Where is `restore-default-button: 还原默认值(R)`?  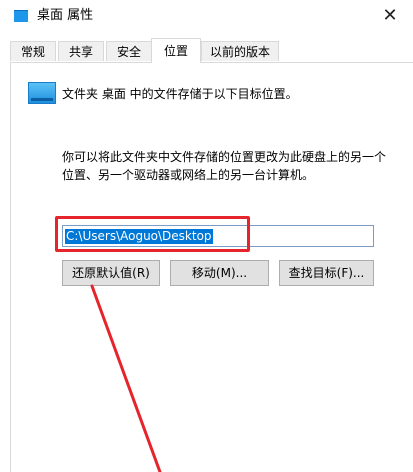
restore-default-button: 还原默认值(R) is located at coordinates (111, 273).